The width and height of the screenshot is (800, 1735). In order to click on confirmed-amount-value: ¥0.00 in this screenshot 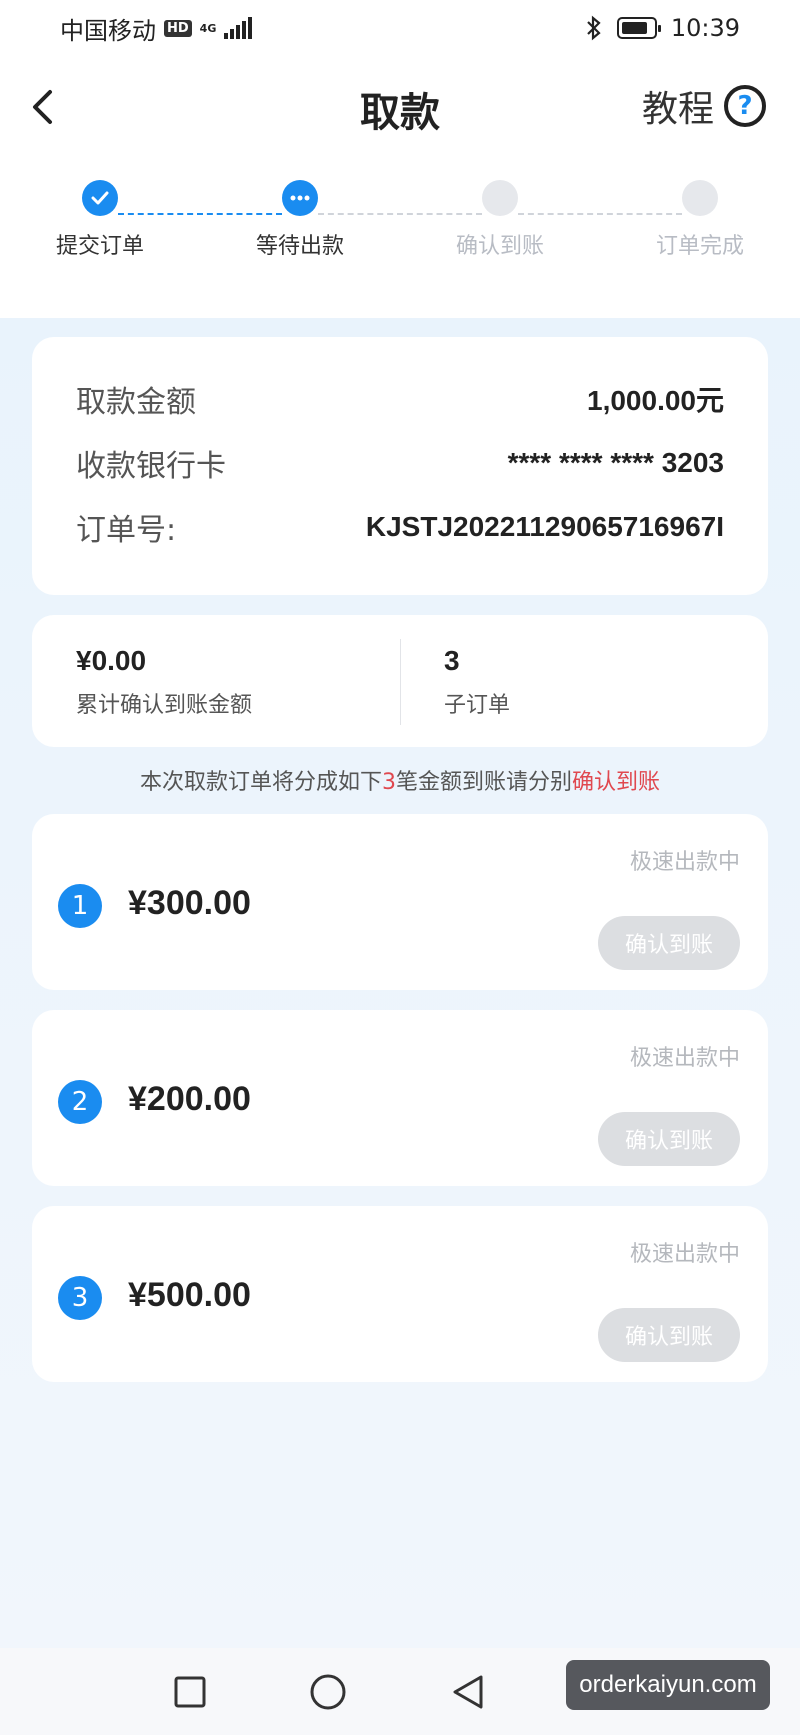, I will do `click(111, 660)`.